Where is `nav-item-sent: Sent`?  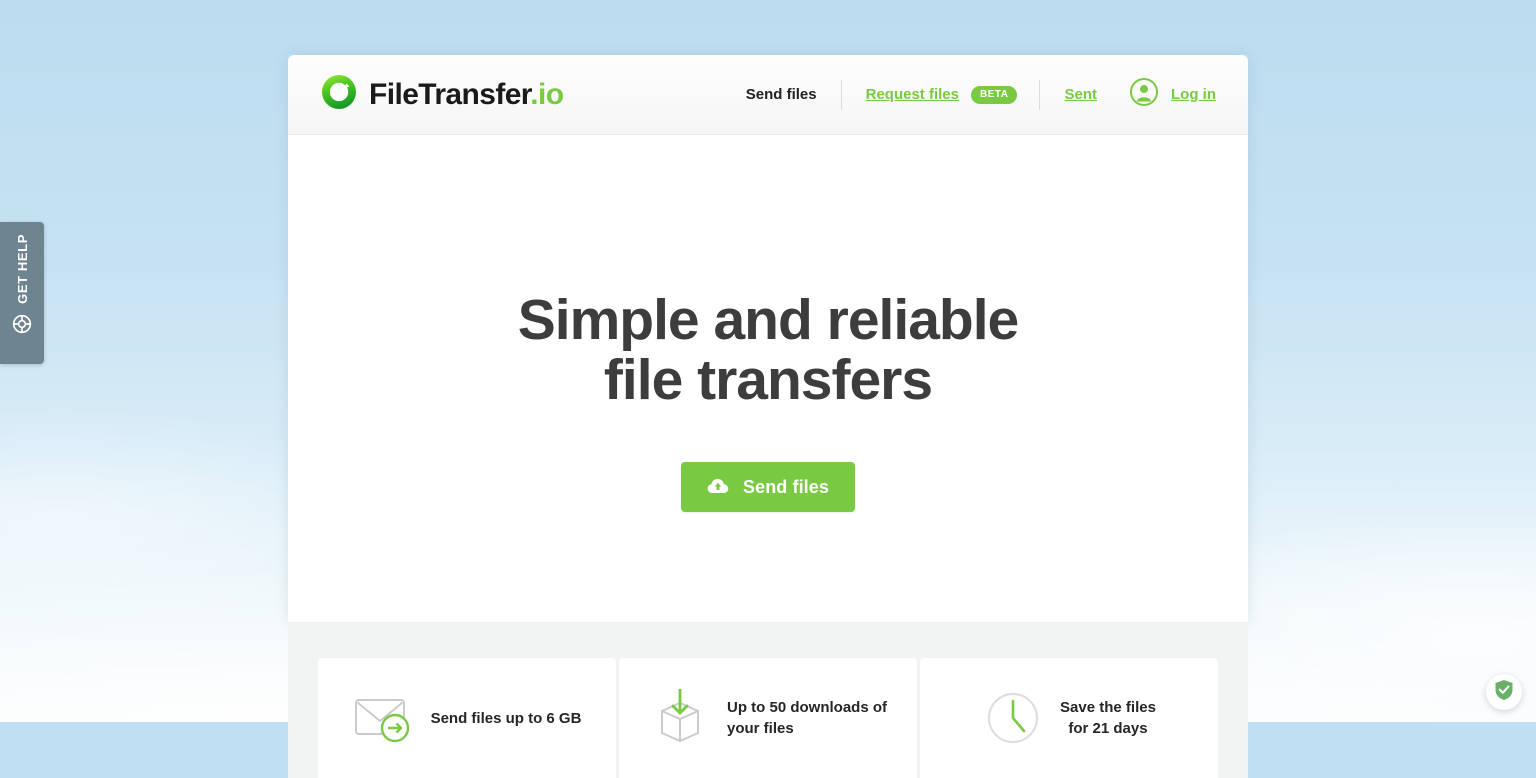 nav-item-sent: Sent is located at coordinates (1080, 94).